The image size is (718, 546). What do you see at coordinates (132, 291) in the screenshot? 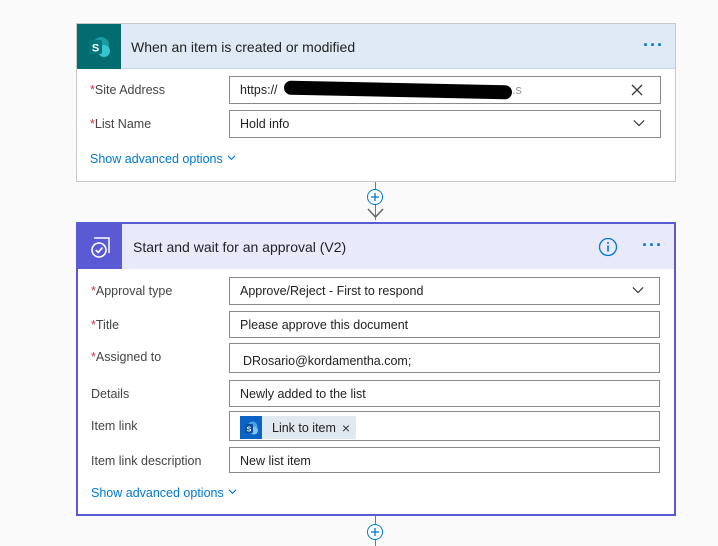
I see `approval-type-label: *Approval type` at bounding box center [132, 291].